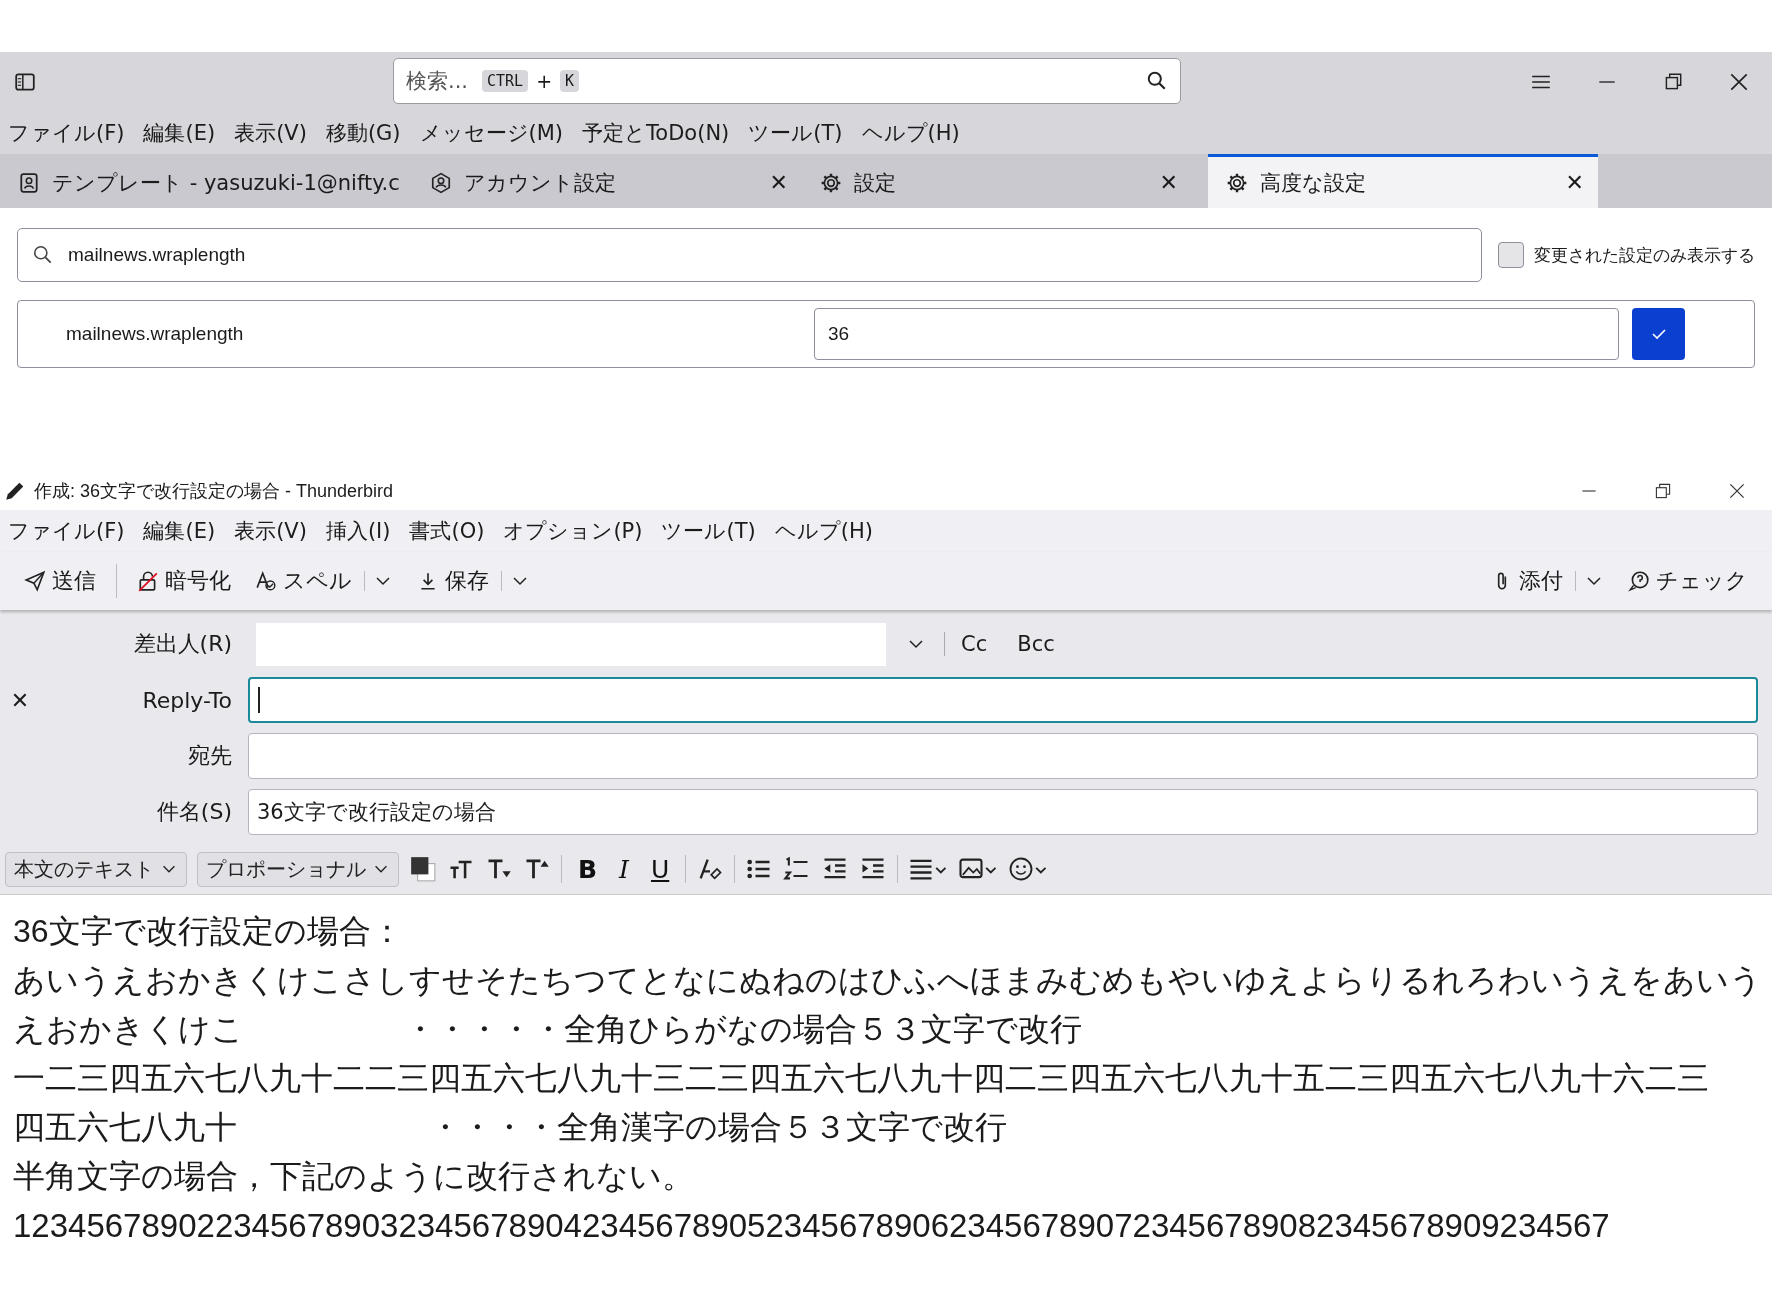  I want to click on body-text-line: 一二三四五六七八九十二二三四五六七八九十三二三四五六七八九十四二三四五六七八九十五二三四五六七八九十六二三, so click(861, 1078).